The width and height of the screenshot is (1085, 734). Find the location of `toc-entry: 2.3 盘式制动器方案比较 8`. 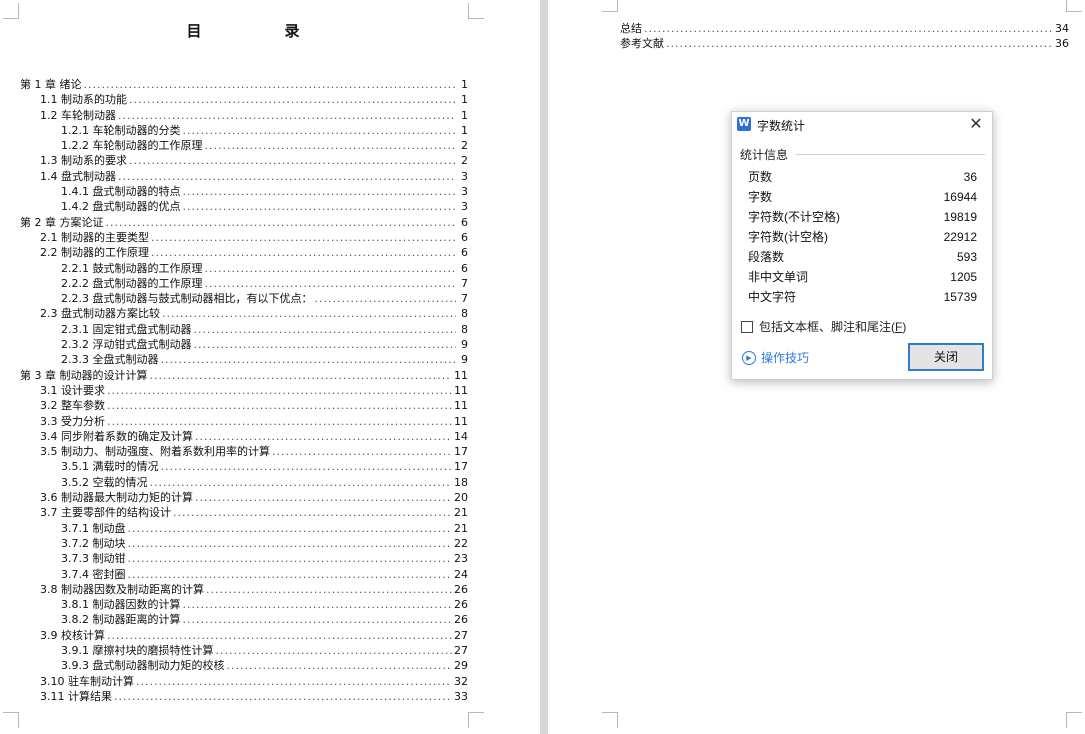

toc-entry: 2.3 盘式制动器方案比较 8 is located at coordinates (244, 313).